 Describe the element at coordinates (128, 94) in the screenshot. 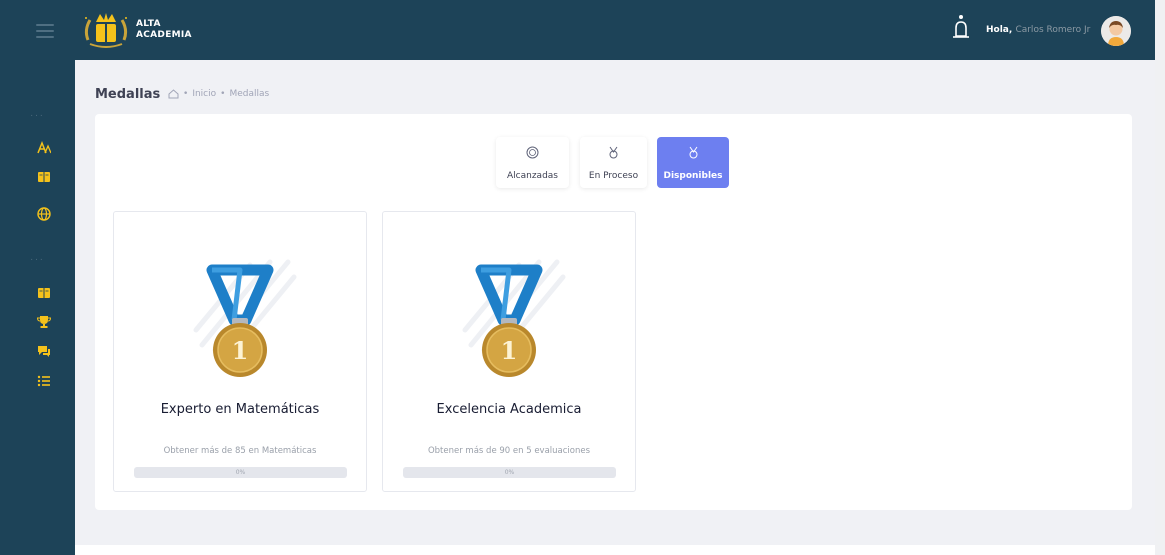

I see `page-title: Medallas` at that location.